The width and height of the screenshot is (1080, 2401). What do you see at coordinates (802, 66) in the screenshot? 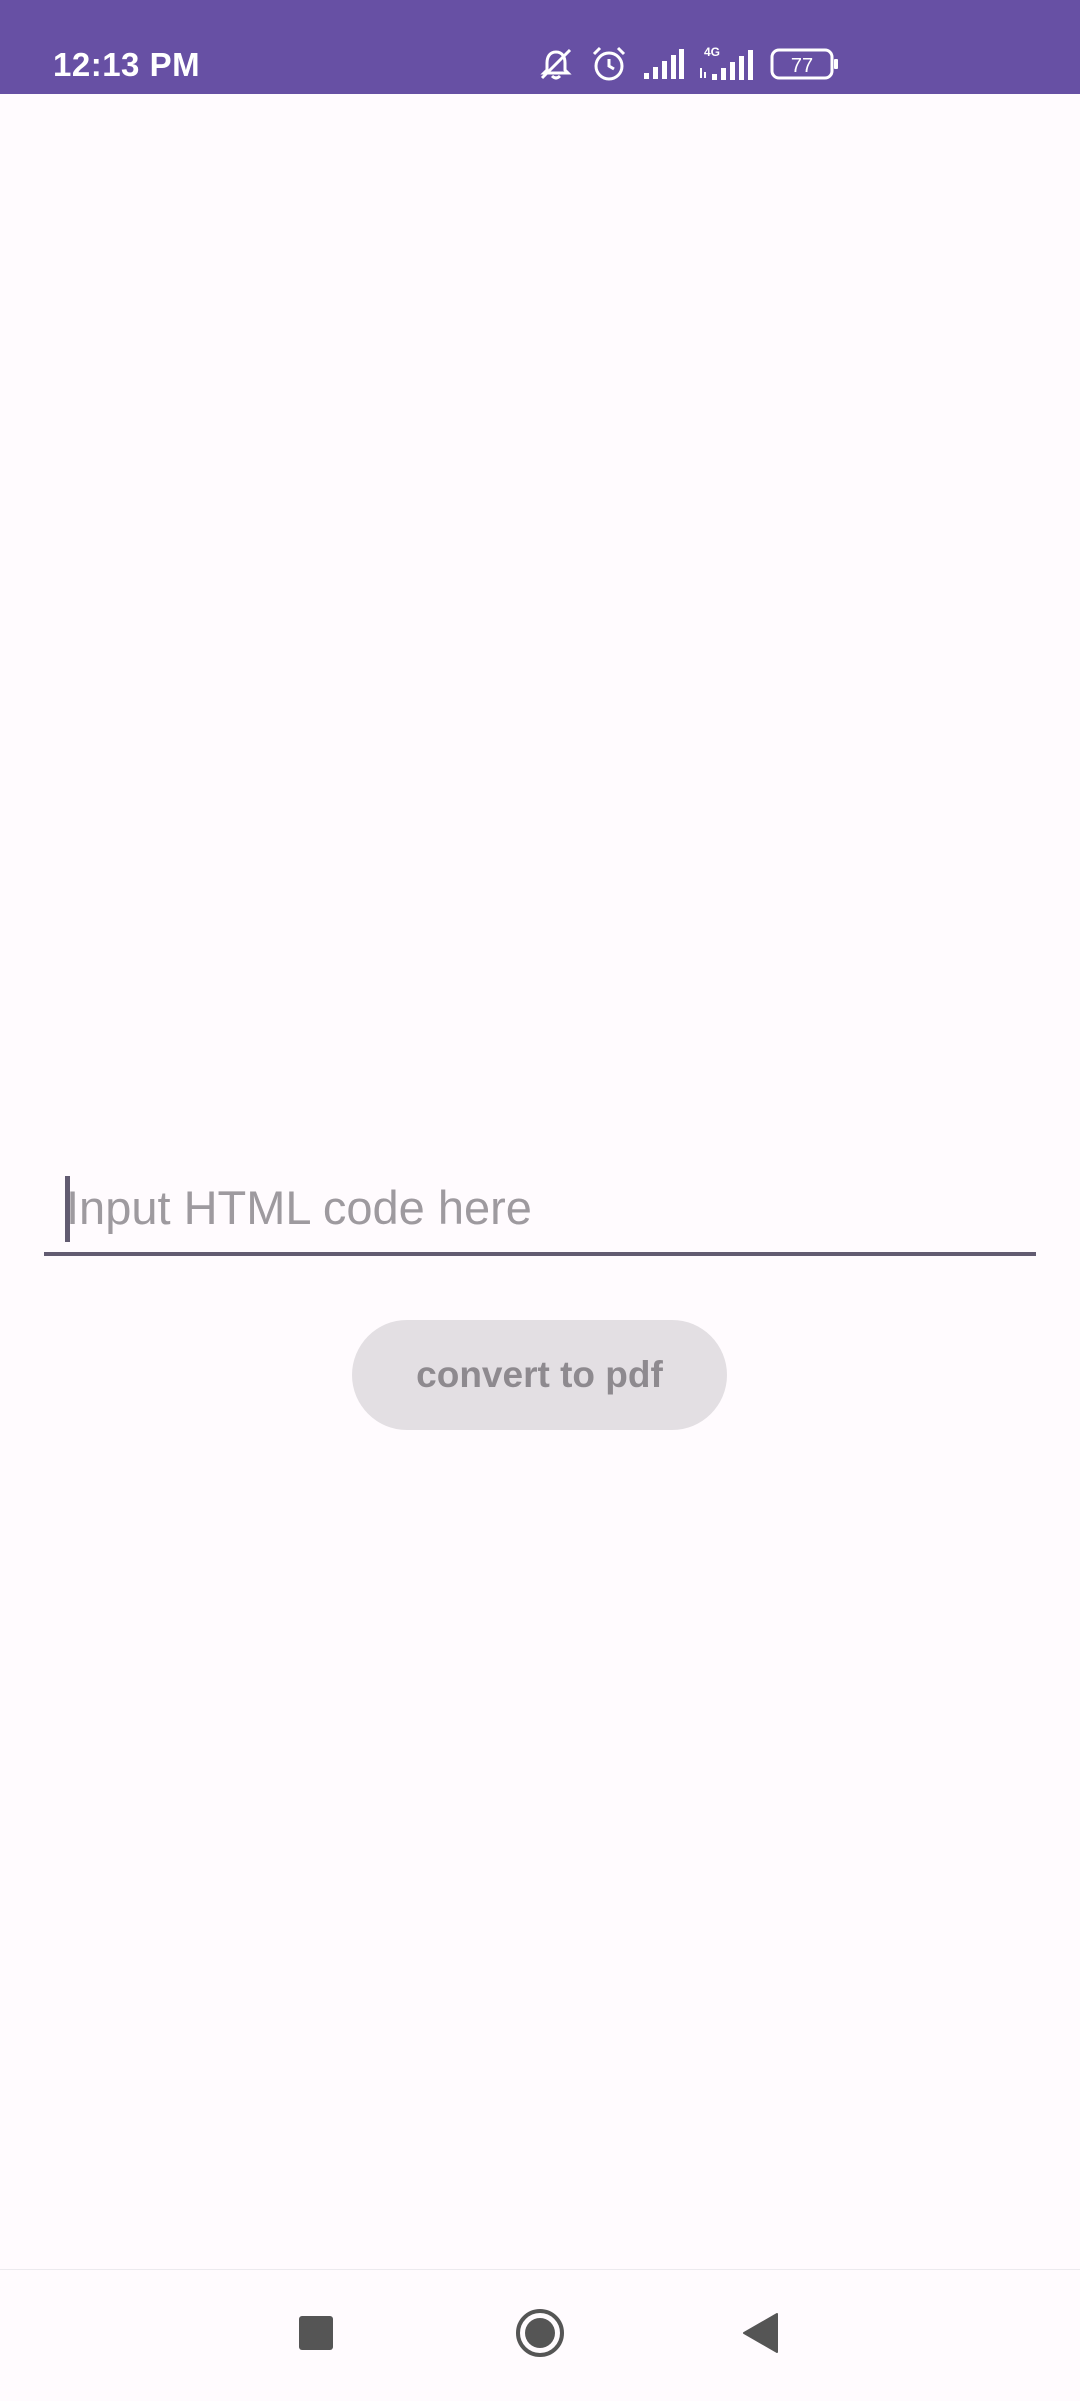
I see `svg-text: 77` at bounding box center [802, 66].